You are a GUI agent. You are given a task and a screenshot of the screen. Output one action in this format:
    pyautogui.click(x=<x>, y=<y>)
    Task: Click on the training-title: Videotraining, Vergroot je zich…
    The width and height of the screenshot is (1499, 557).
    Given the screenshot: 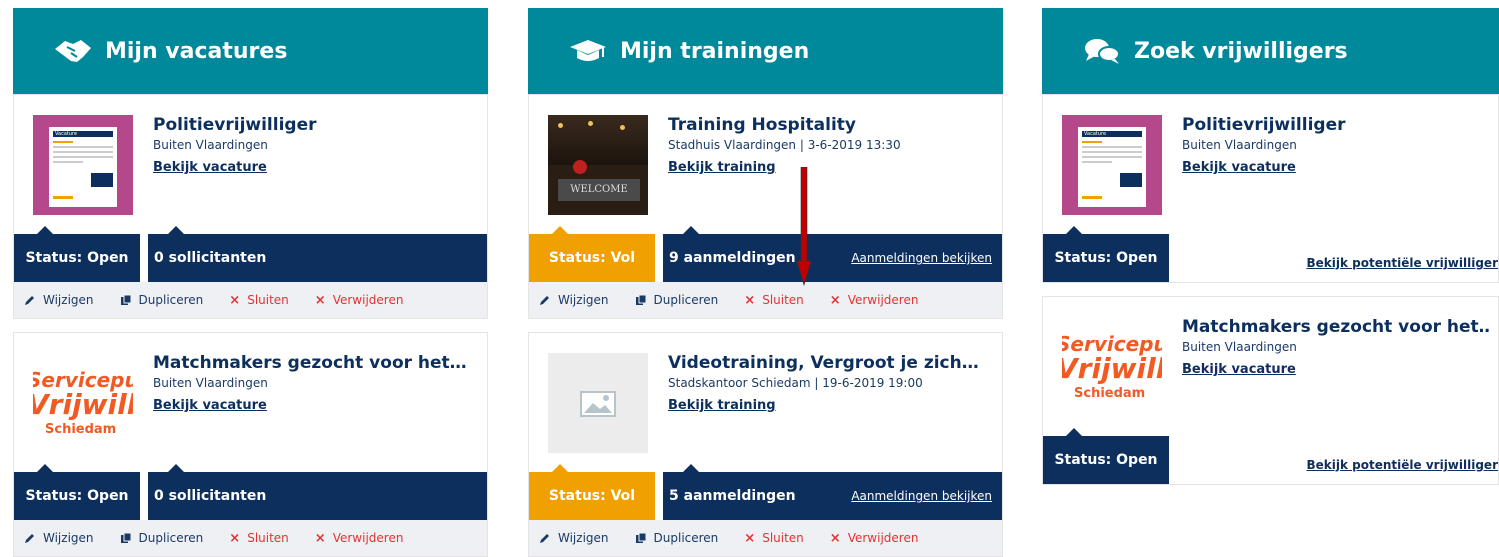 What is the action you would take?
    pyautogui.click(x=823, y=363)
    